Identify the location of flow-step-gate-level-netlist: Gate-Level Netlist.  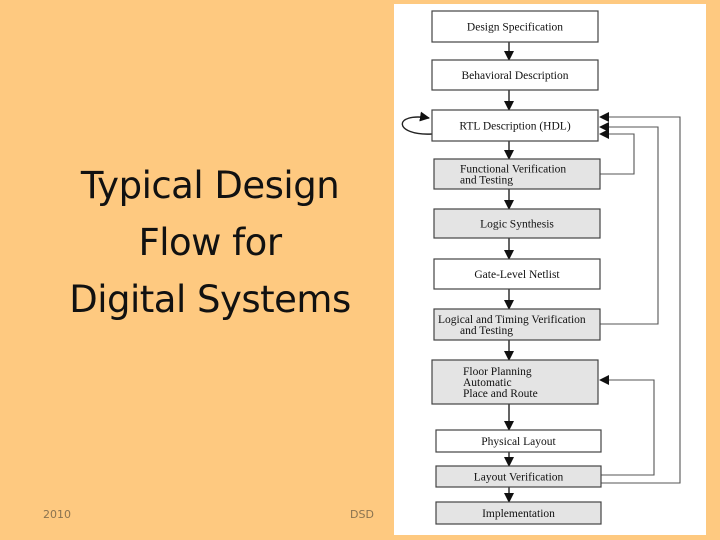
(517, 274).